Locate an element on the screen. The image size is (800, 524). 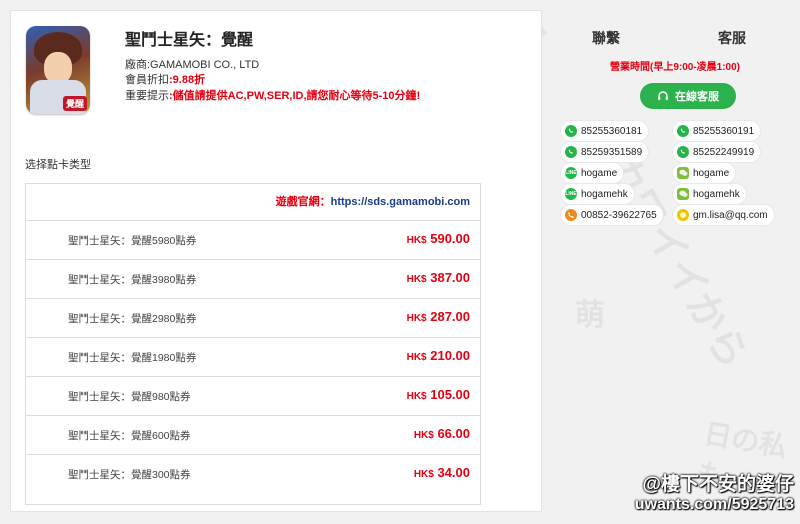
watermark: @樓下不安的婆仔 uwants.com/5925713 is located at coordinates (714, 491).